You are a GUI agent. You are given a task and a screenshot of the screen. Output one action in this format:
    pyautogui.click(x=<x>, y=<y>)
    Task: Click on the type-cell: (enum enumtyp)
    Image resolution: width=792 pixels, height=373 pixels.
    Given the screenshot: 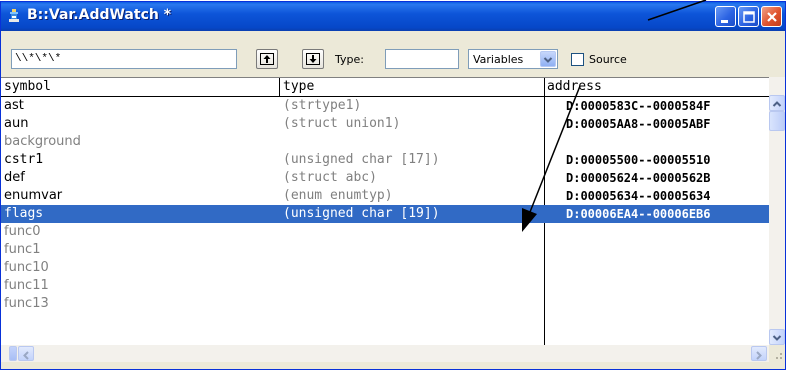 What is the action you would take?
    pyautogui.click(x=338, y=195)
    